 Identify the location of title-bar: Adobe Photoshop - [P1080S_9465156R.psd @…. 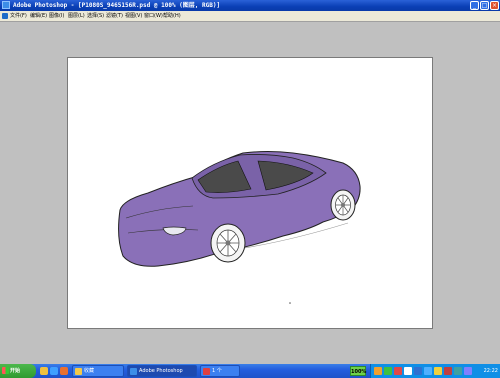
(250, 5).